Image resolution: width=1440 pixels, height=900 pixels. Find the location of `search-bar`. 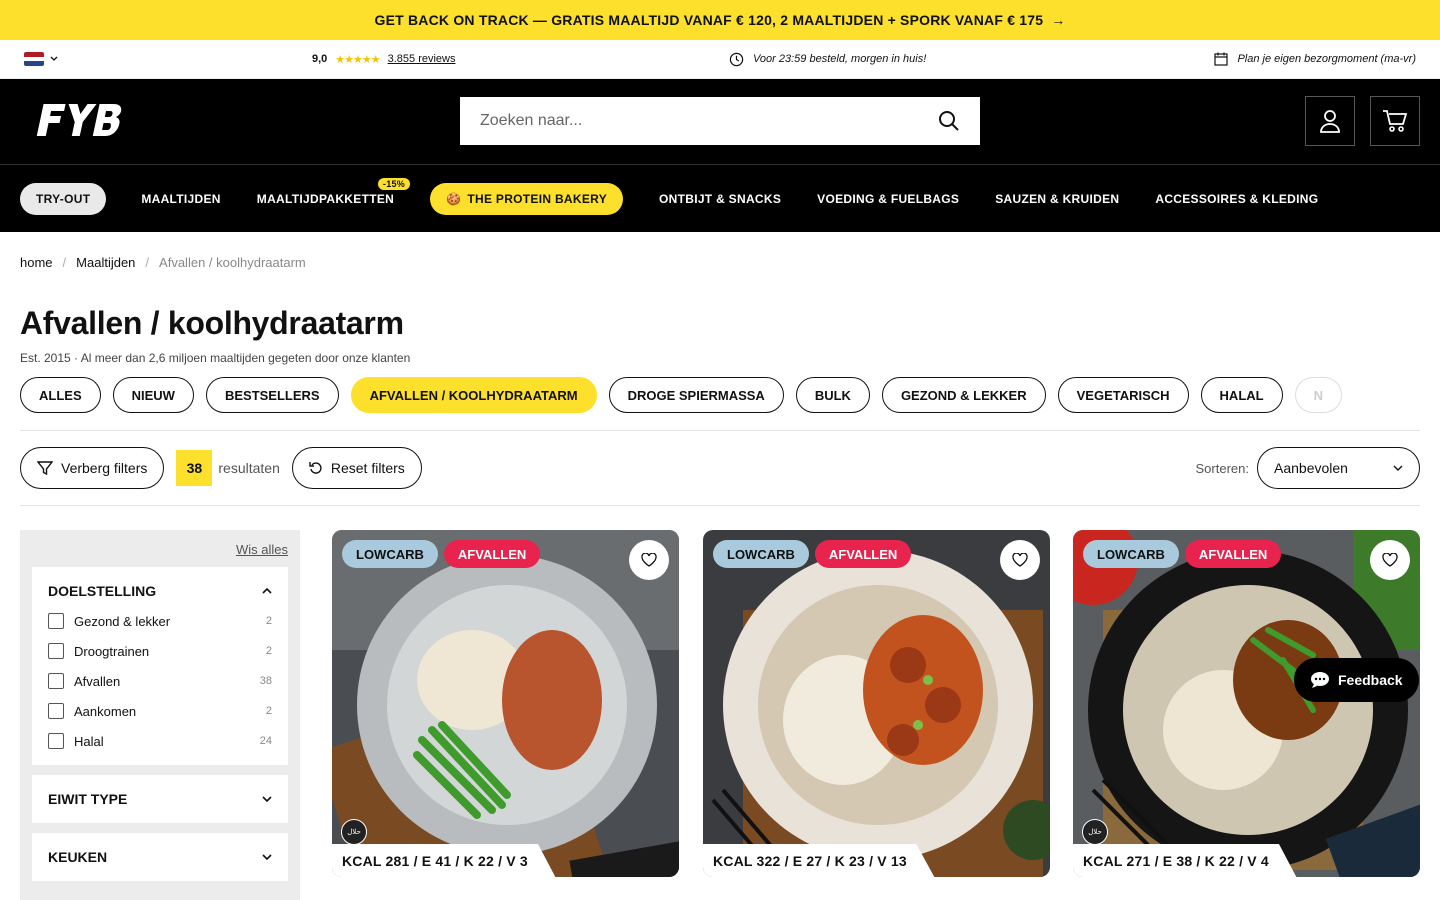

search-bar is located at coordinates (720, 121).